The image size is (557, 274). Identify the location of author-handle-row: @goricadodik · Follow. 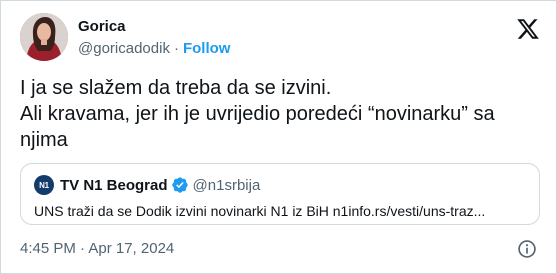
(154, 49).